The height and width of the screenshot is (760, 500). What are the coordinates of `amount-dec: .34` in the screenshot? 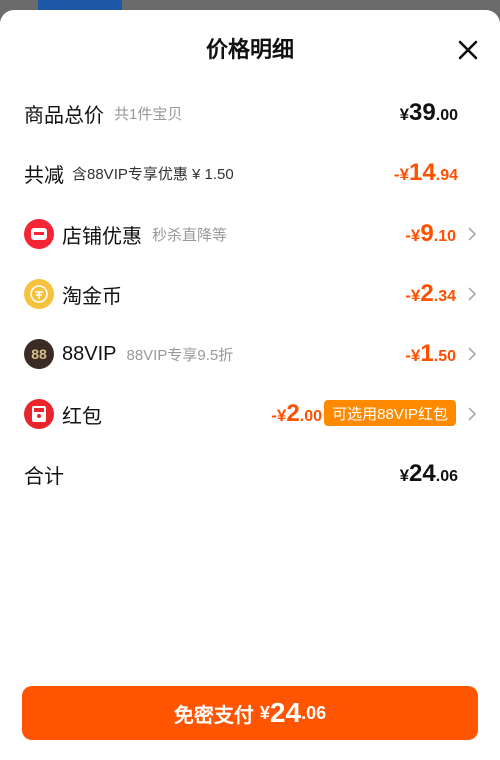 It's located at (444, 296).